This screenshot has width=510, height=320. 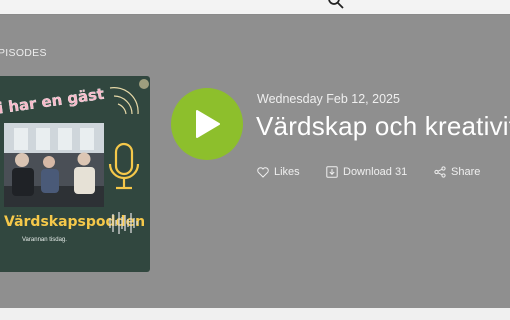 I want to click on download-icon, so click(x=332, y=172).